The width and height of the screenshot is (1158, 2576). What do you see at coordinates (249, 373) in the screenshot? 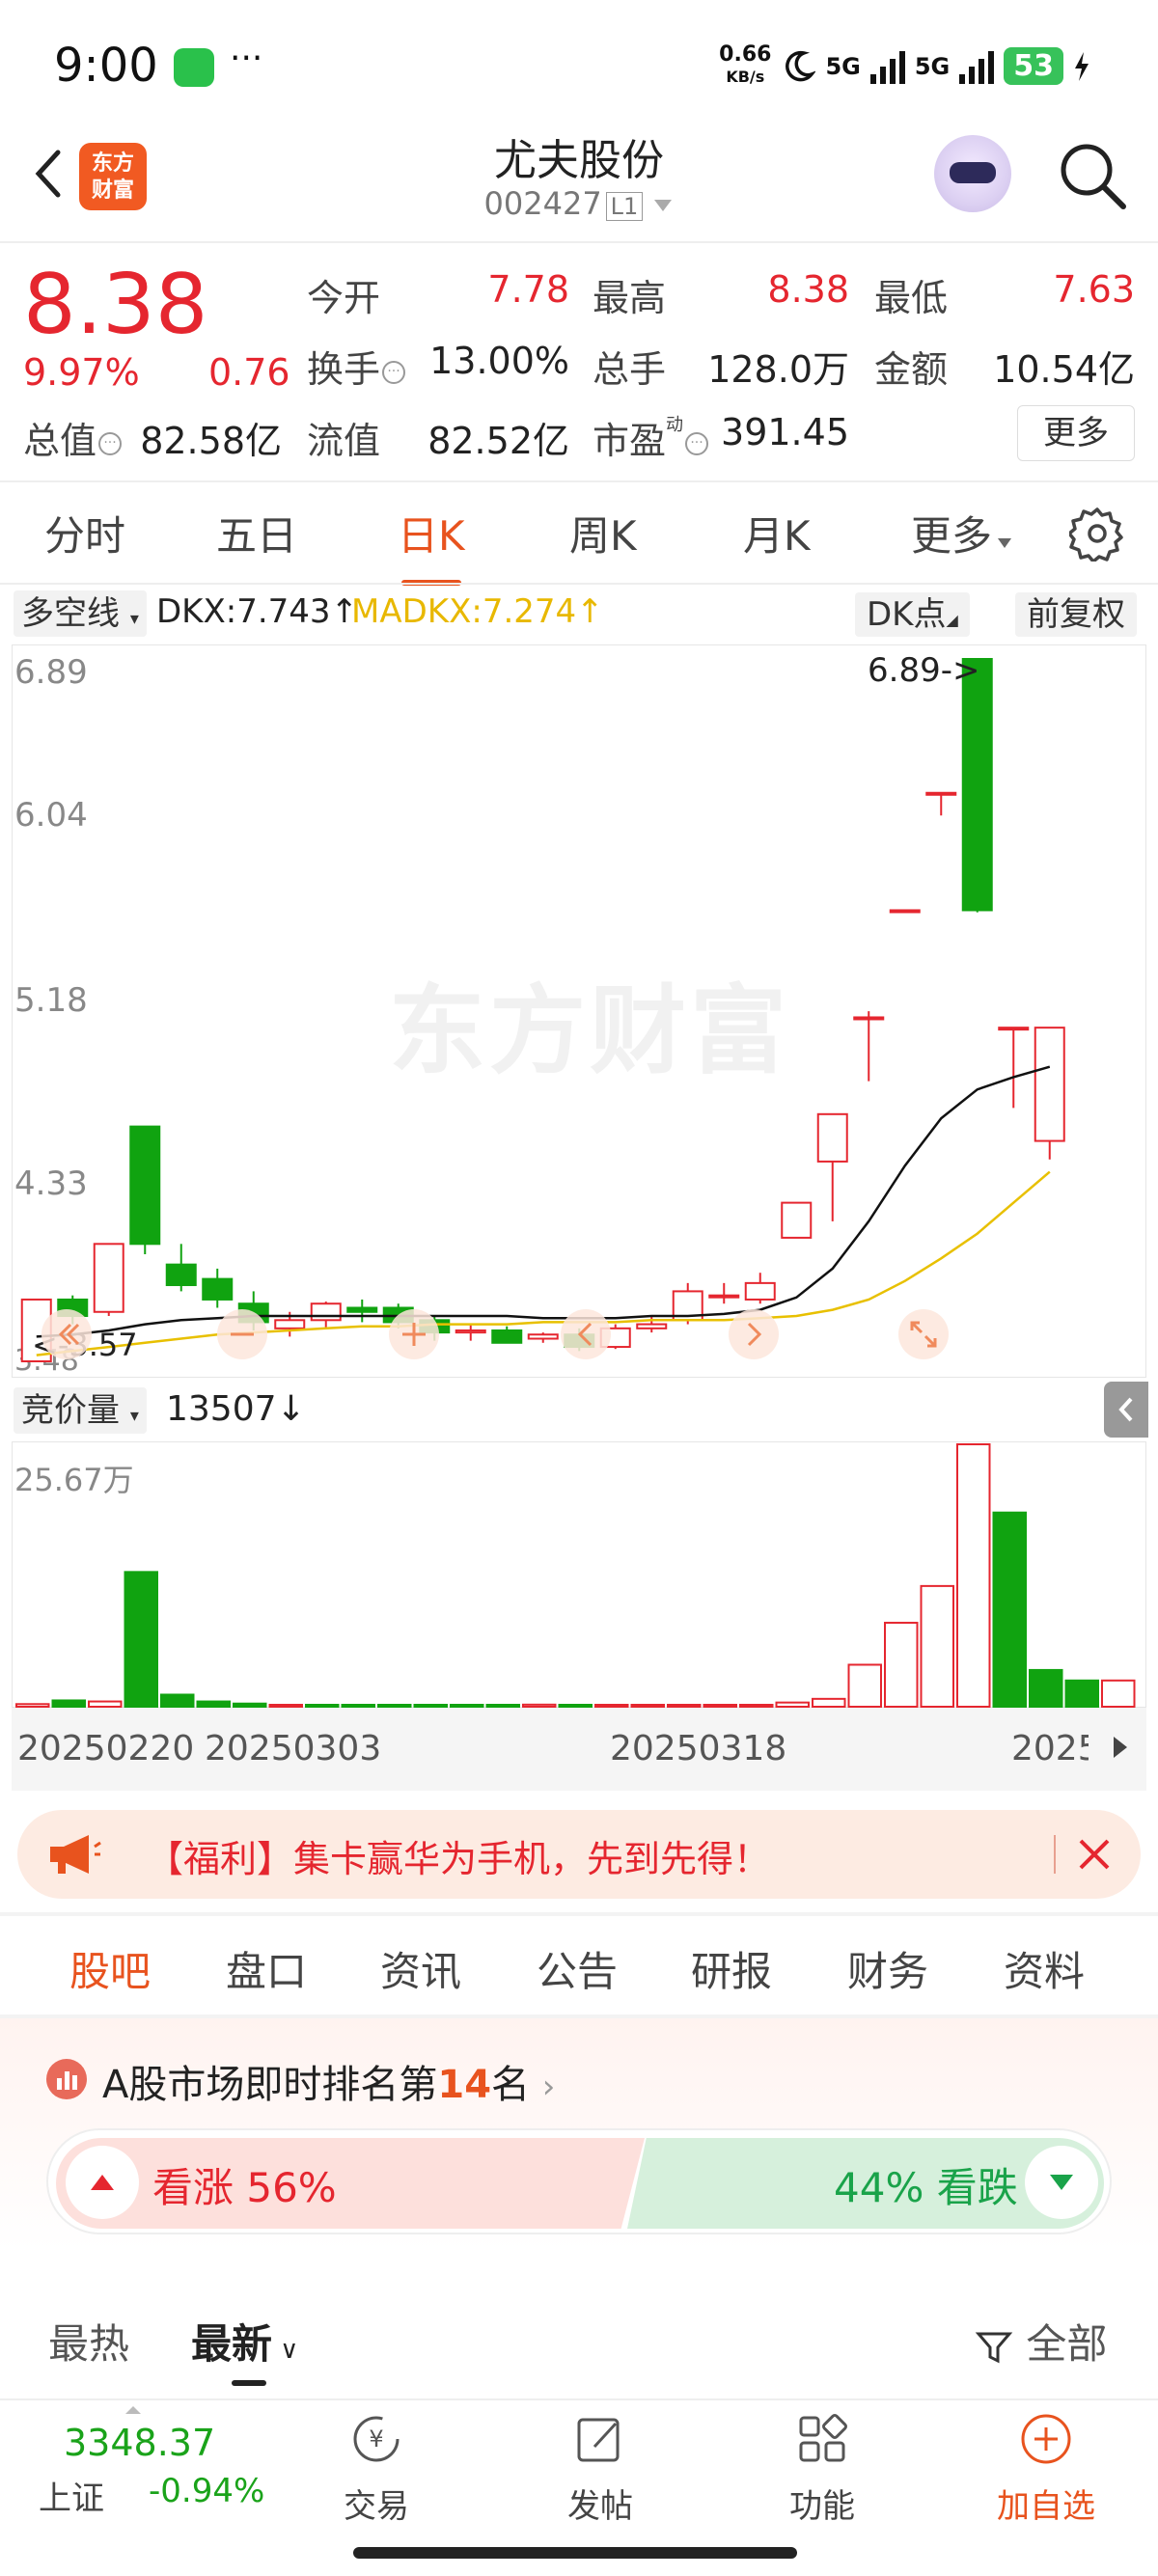
I see `change-amount: 0.76` at bounding box center [249, 373].